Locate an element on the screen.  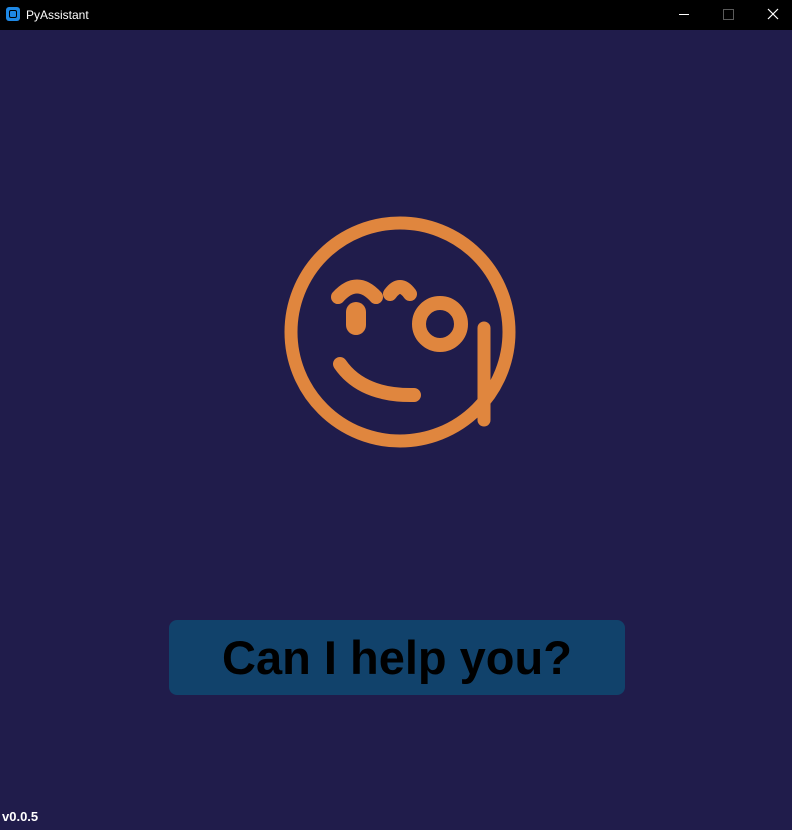
minimize-button is located at coordinates (684, 15).